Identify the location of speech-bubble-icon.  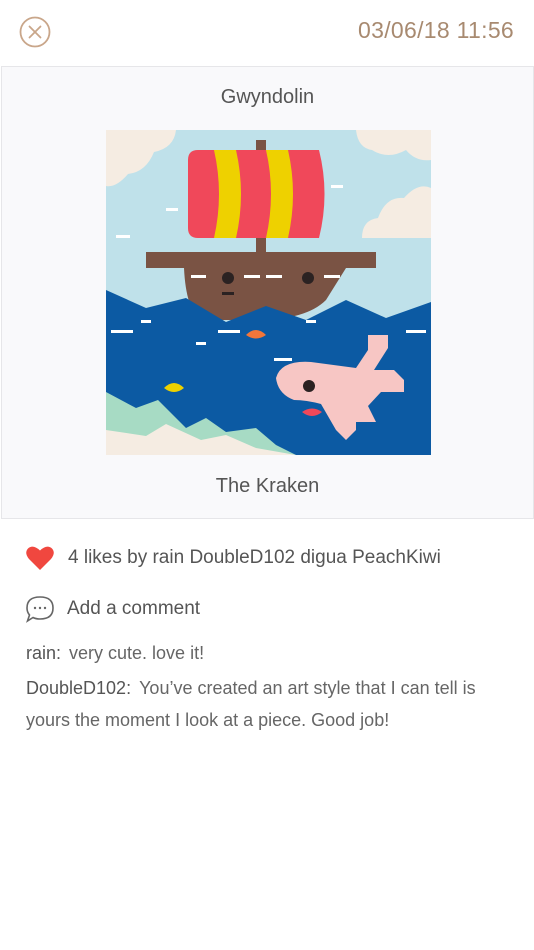
(40, 609).